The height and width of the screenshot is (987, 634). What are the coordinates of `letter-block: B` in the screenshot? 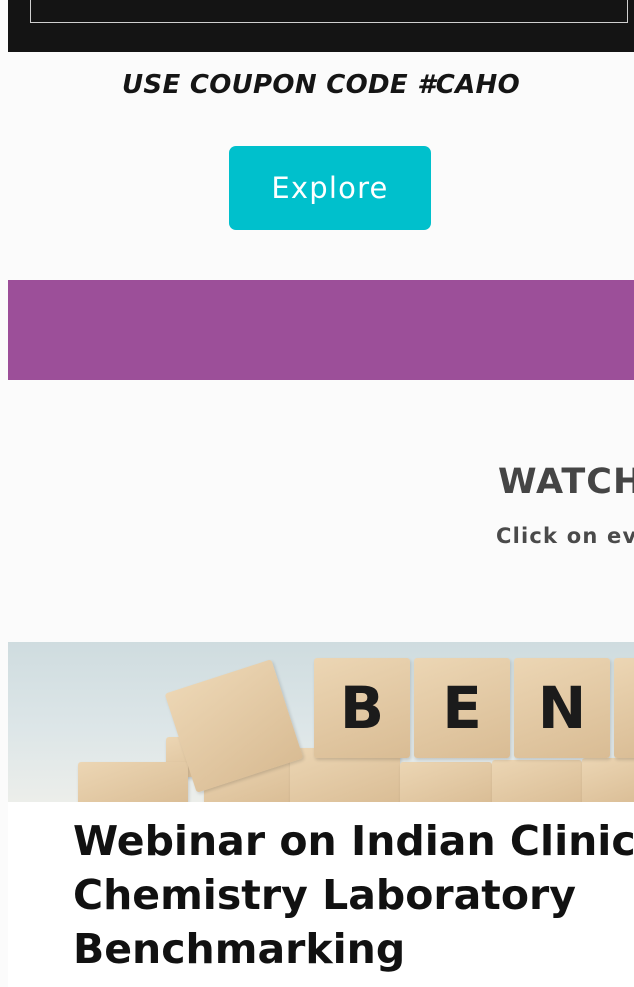 It's located at (362, 708).